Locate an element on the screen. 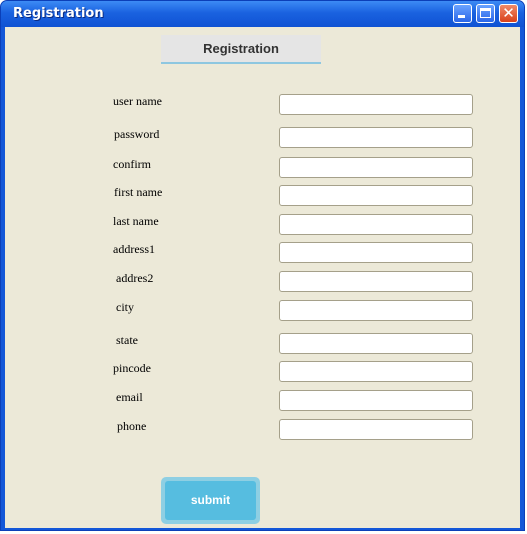 The image size is (527, 534). title-bar: Registration ✕ is located at coordinates (262, 14).